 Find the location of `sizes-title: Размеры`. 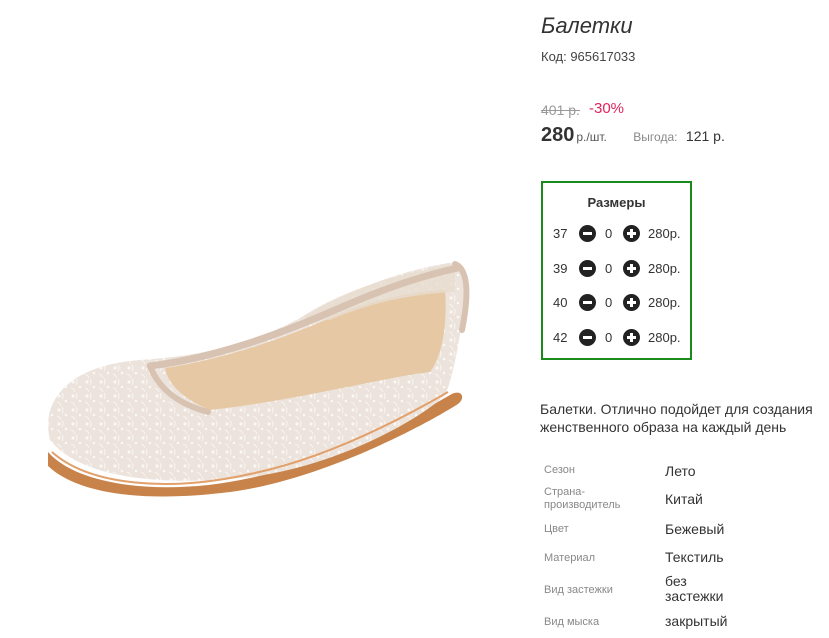

sizes-title: Размеры is located at coordinates (616, 202).